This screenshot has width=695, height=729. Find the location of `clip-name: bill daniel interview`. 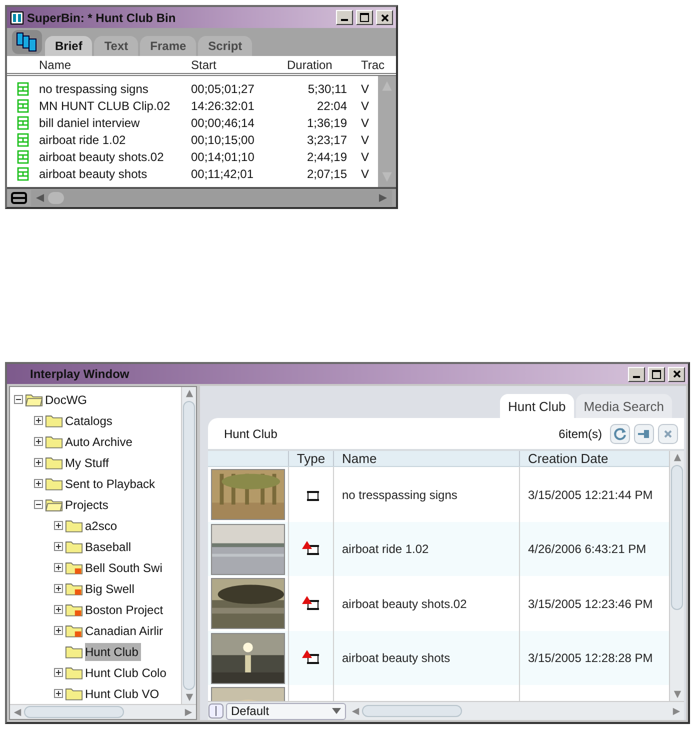

clip-name: bill daniel interview is located at coordinates (90, 123).